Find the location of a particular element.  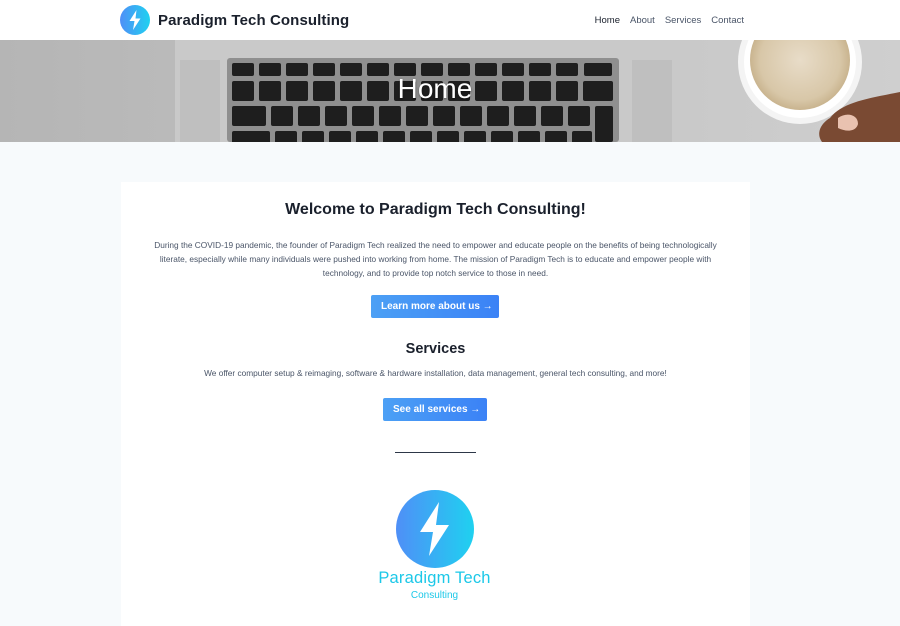

main-nav: Home About Services Contact is located at coordinates (669, 20).